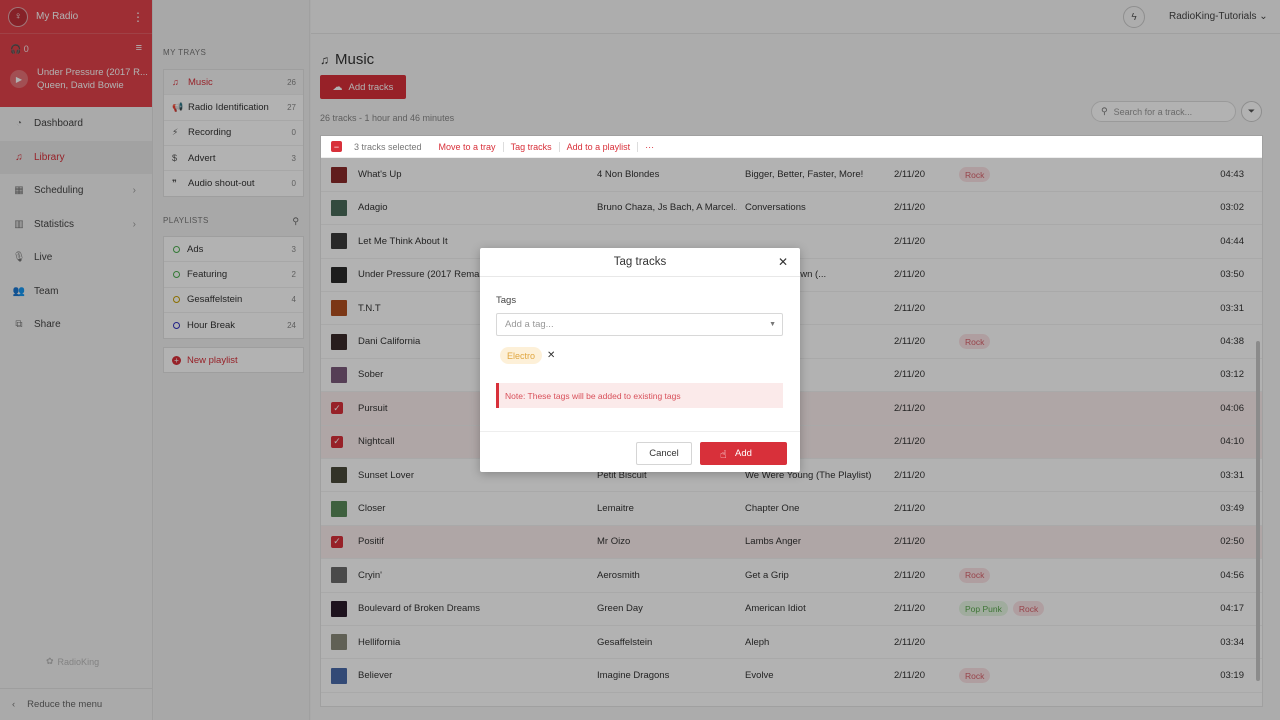 The image size is (1280, 720). What do you see at coordinates (649, 146) in the screenshot?
I see `more-actions: ···` at bounding box center [649, 146].